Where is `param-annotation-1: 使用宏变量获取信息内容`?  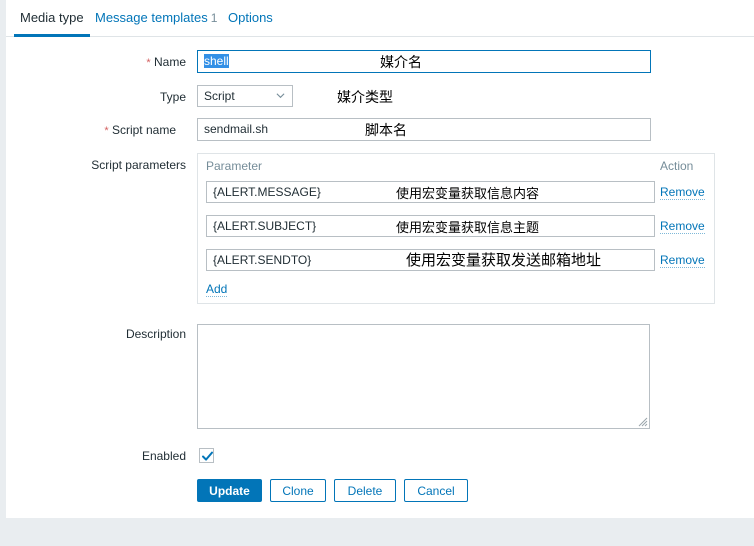 param-annotation-1: 使用宏变量获取信息内容 is located at coordinates (468, 194).